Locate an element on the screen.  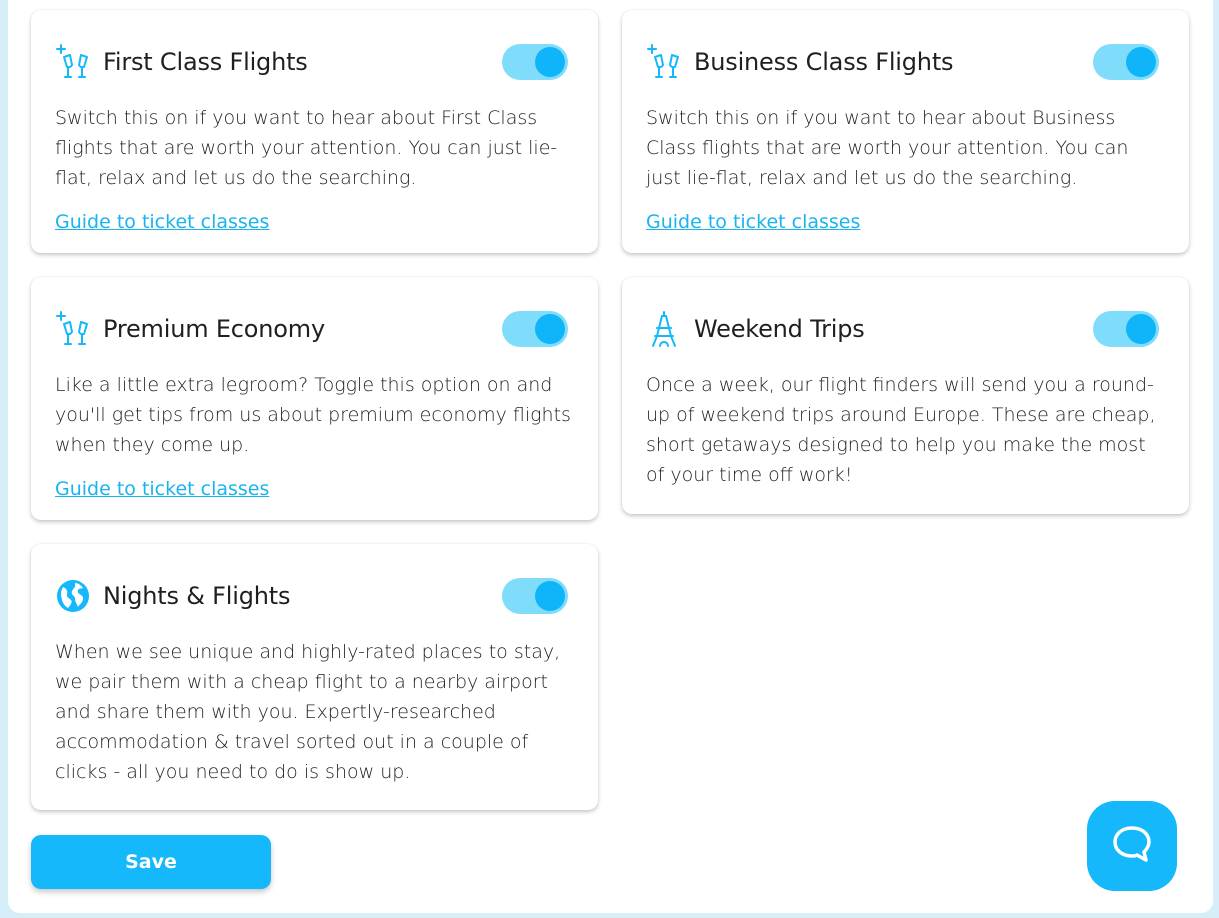
card-title: Premium Economy is located at coordinates (214, 329).